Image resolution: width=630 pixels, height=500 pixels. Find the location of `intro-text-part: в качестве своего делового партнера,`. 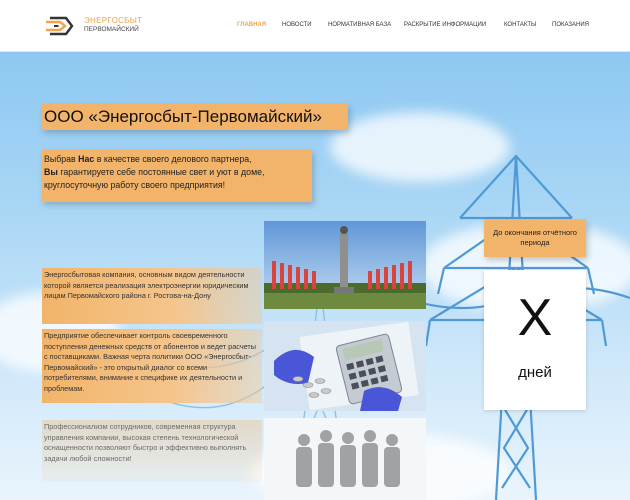

intro-text-part: в качестве своего делового партнера, is located at coordinates (173, 159).